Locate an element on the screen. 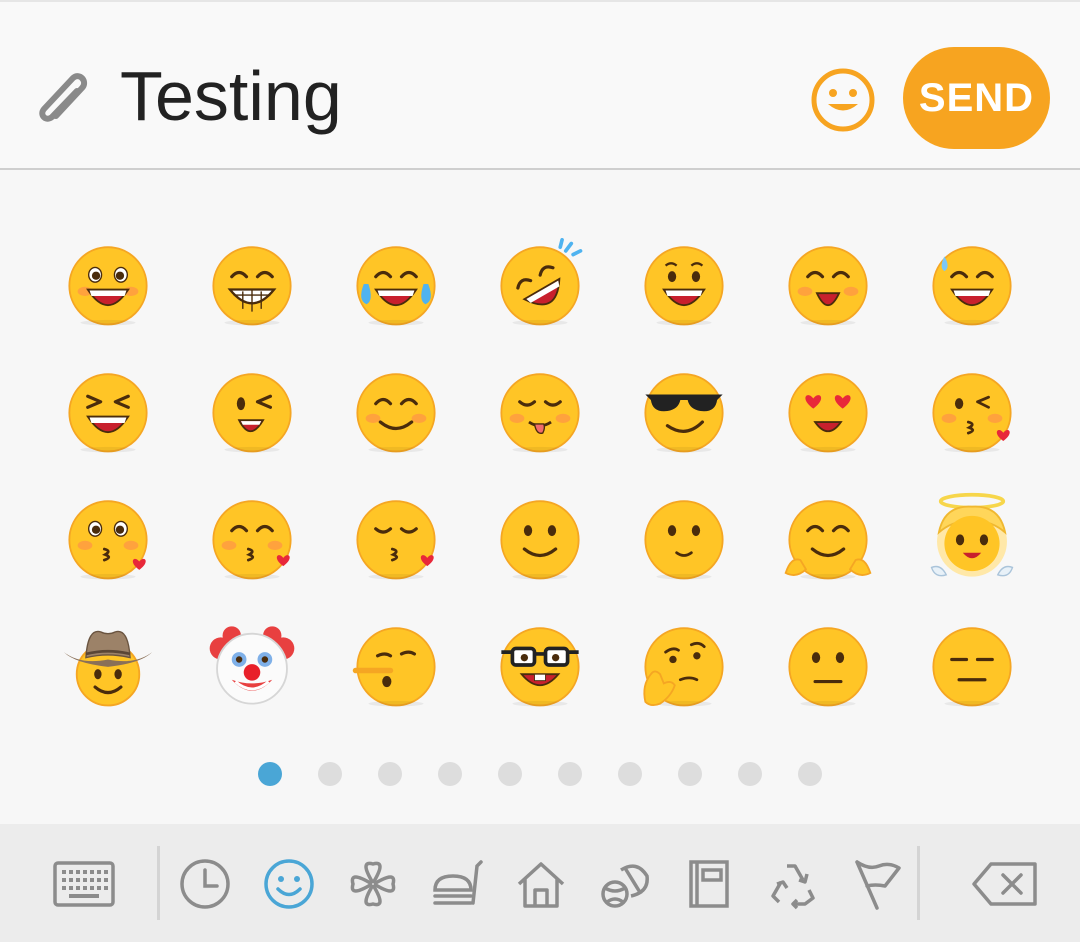 The width and height of the screenshot is (1080, 942). symbols-recycle-icon is located at coordinates (793, 884).